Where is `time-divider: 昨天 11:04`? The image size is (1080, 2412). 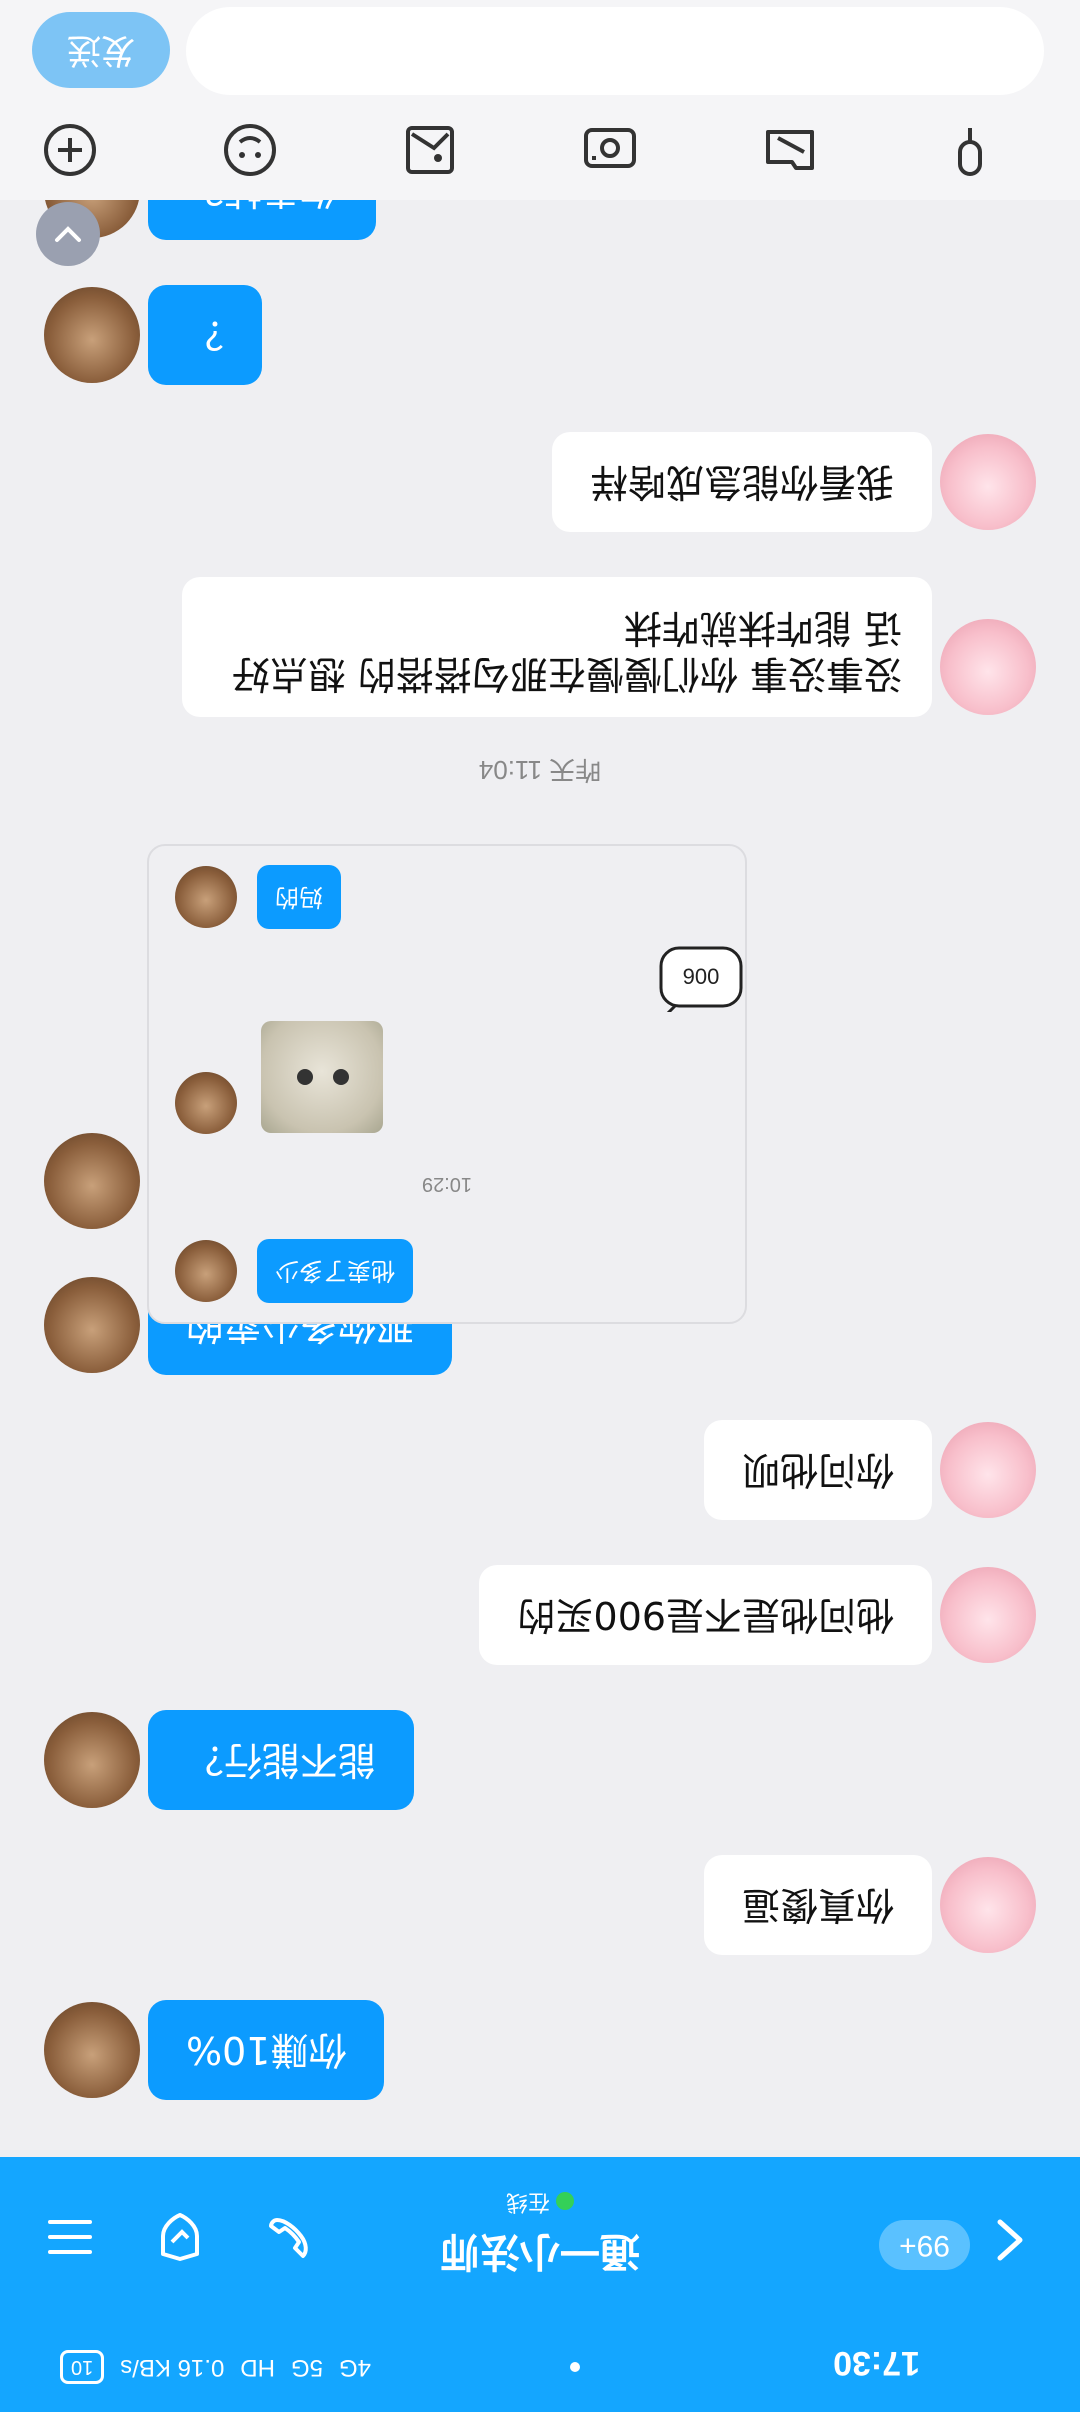
time-divider: 昨天 11:04 is located at coordinates (540, 770).